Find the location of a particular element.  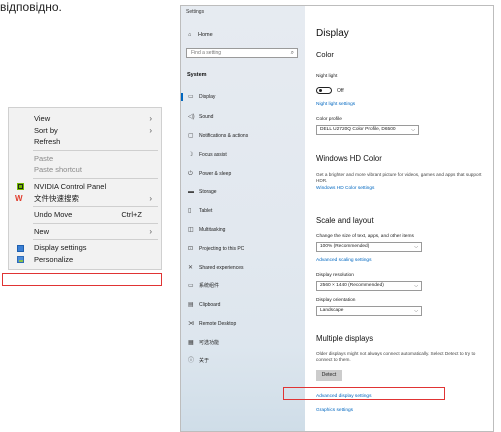

sidebar-item-label: Focus assist is located at coordinates (213, 155).